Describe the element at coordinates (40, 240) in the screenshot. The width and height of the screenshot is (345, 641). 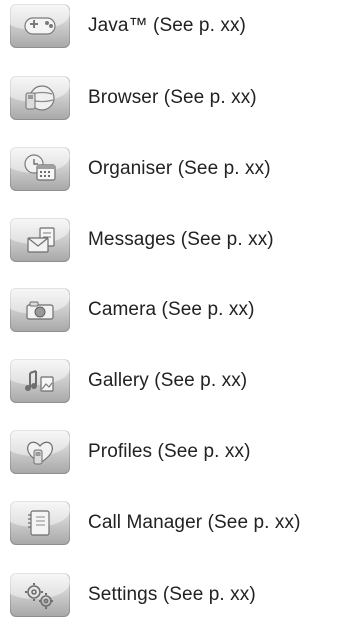
I see `messages-envelope-icon` at that location.